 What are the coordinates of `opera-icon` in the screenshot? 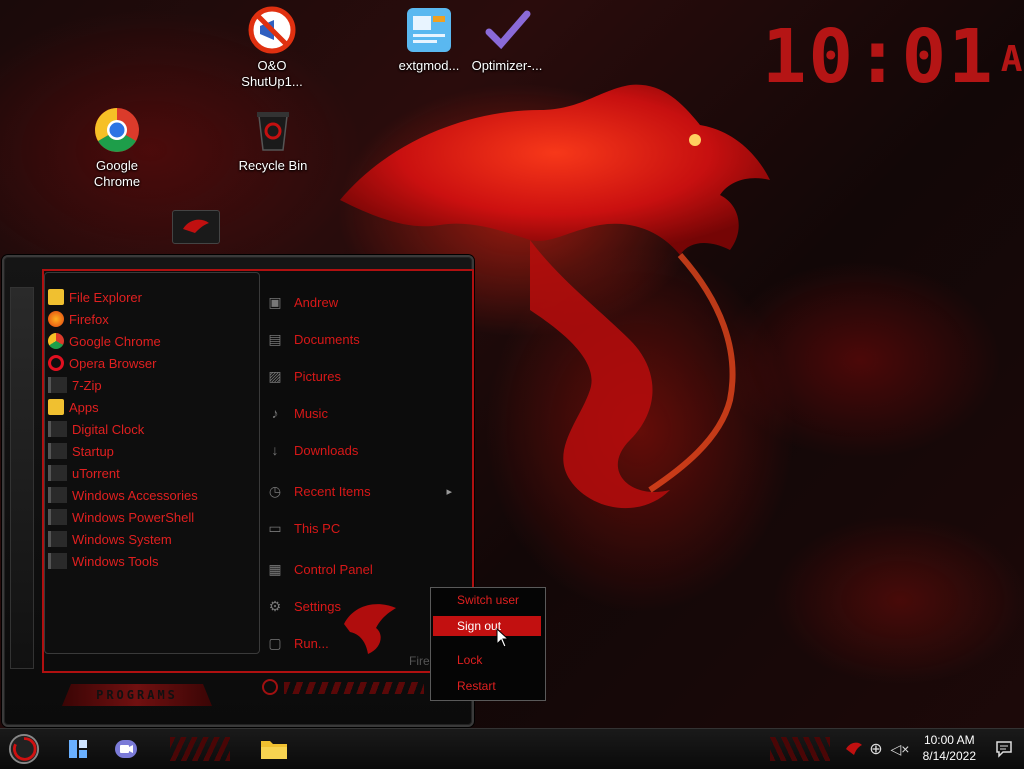 It's located at (56, 363).